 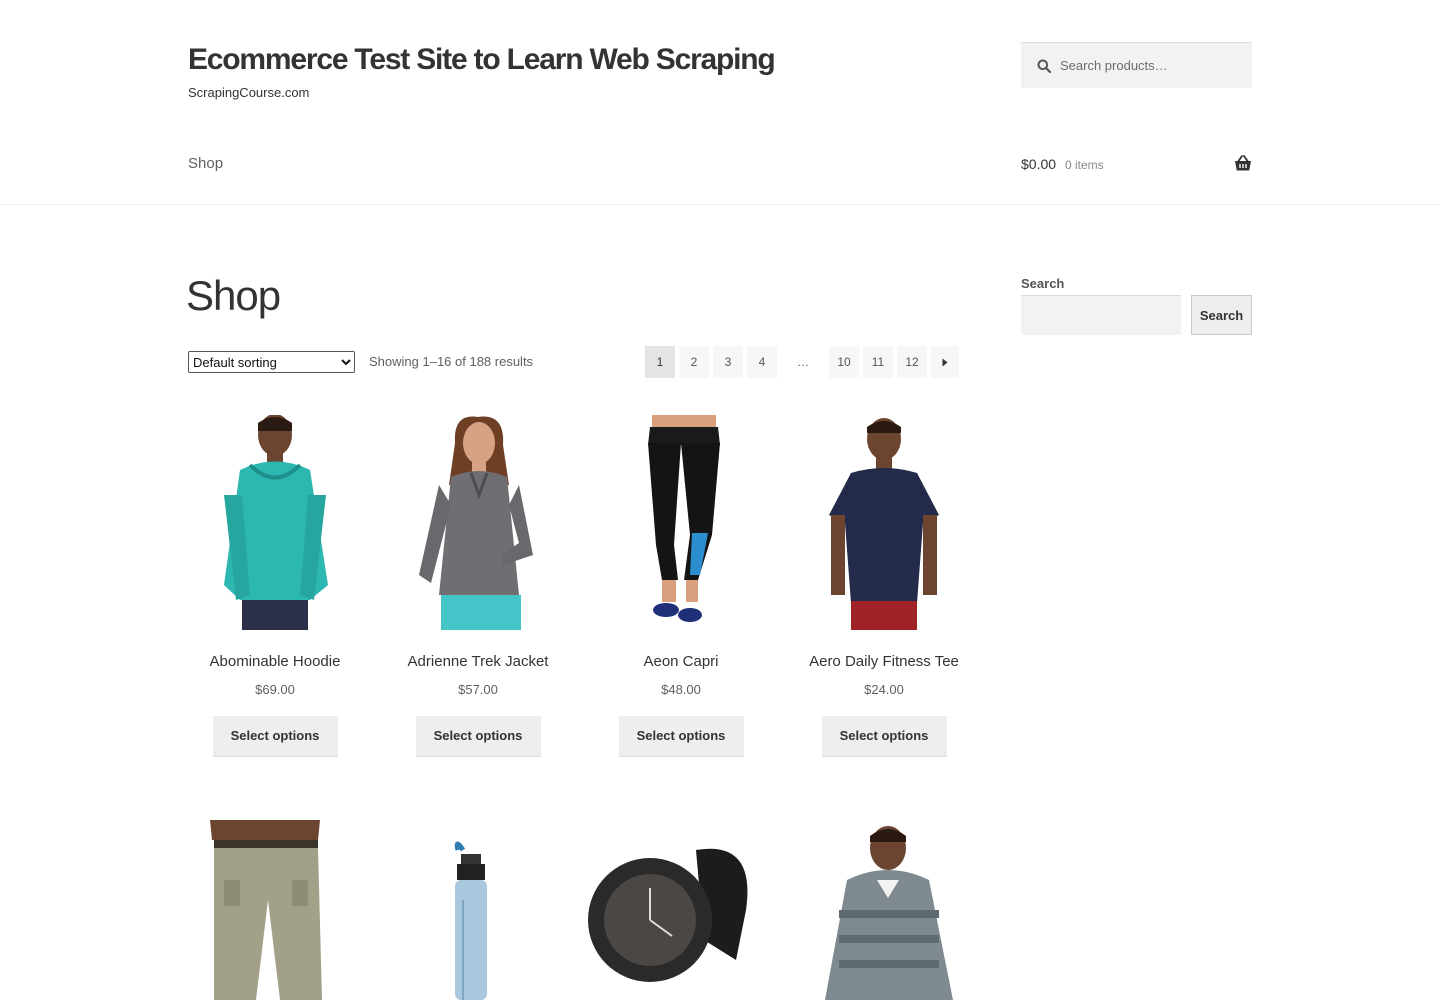 I want to click on header-search-box, so click(x=1136, y=65).